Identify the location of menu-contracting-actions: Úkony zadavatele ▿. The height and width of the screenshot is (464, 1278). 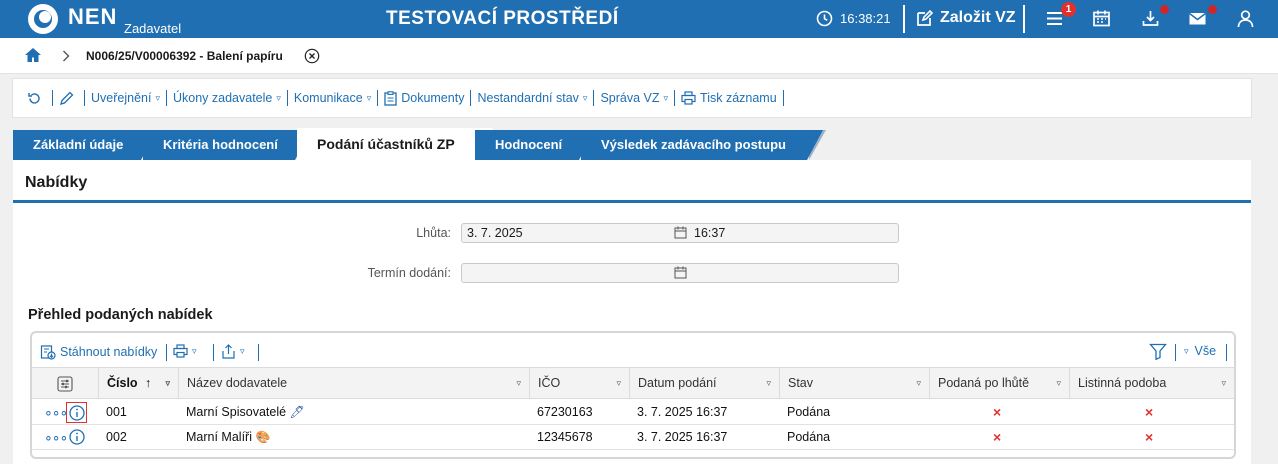
(227, 98).